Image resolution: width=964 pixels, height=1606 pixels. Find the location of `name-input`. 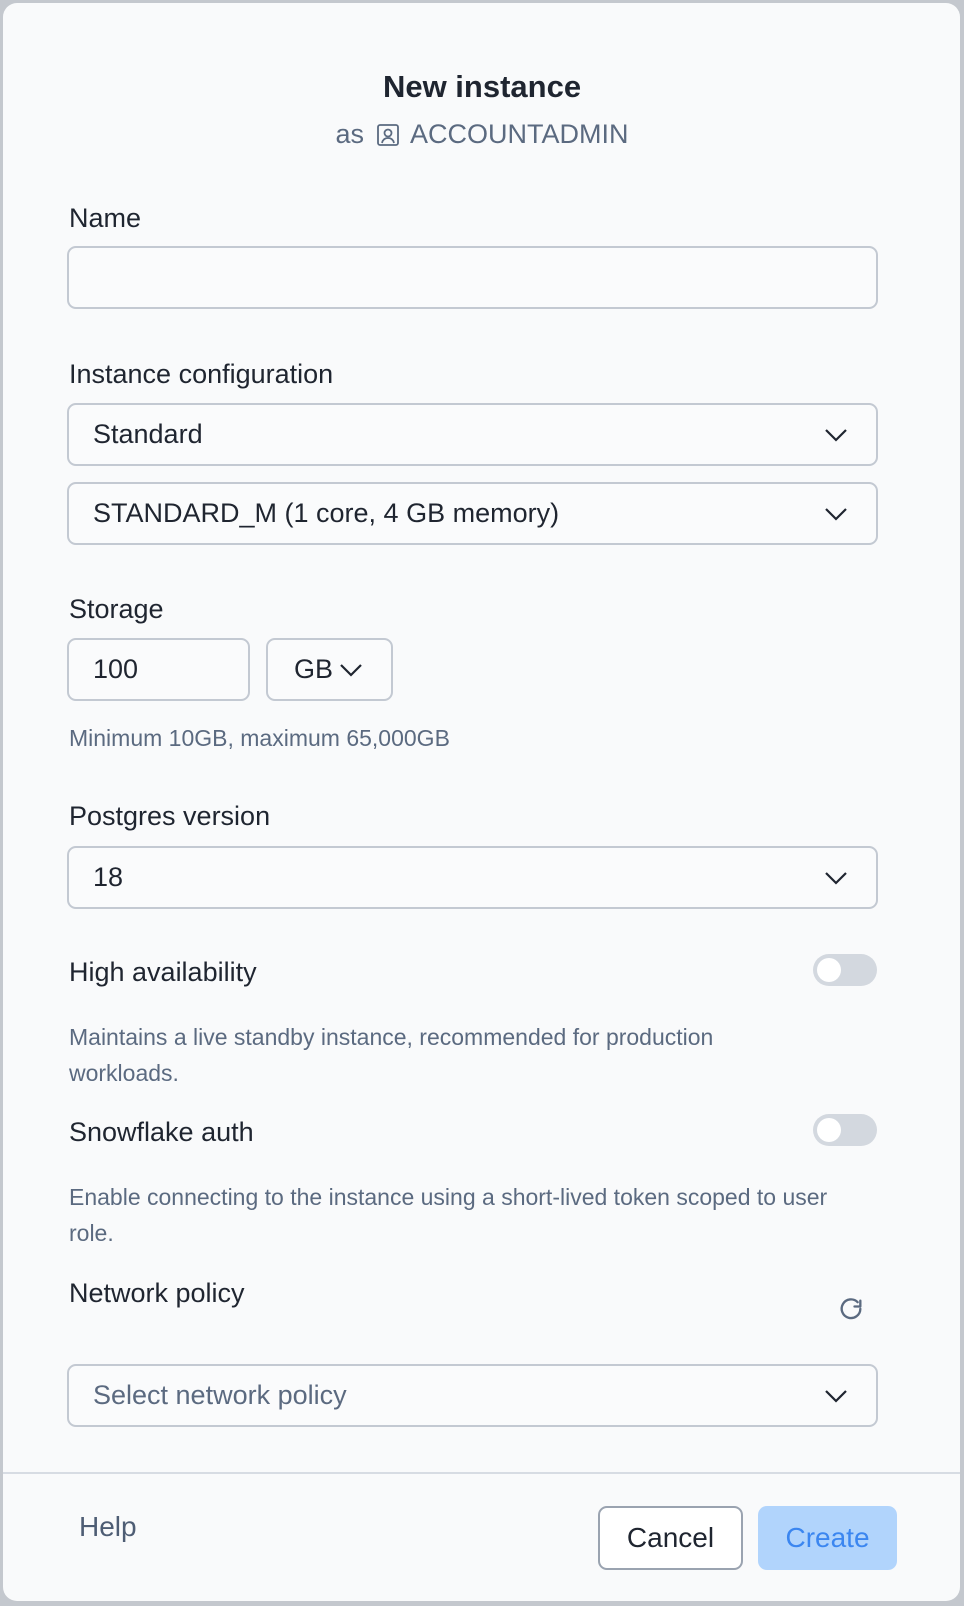

name-input is located at coordinates (472, 277).